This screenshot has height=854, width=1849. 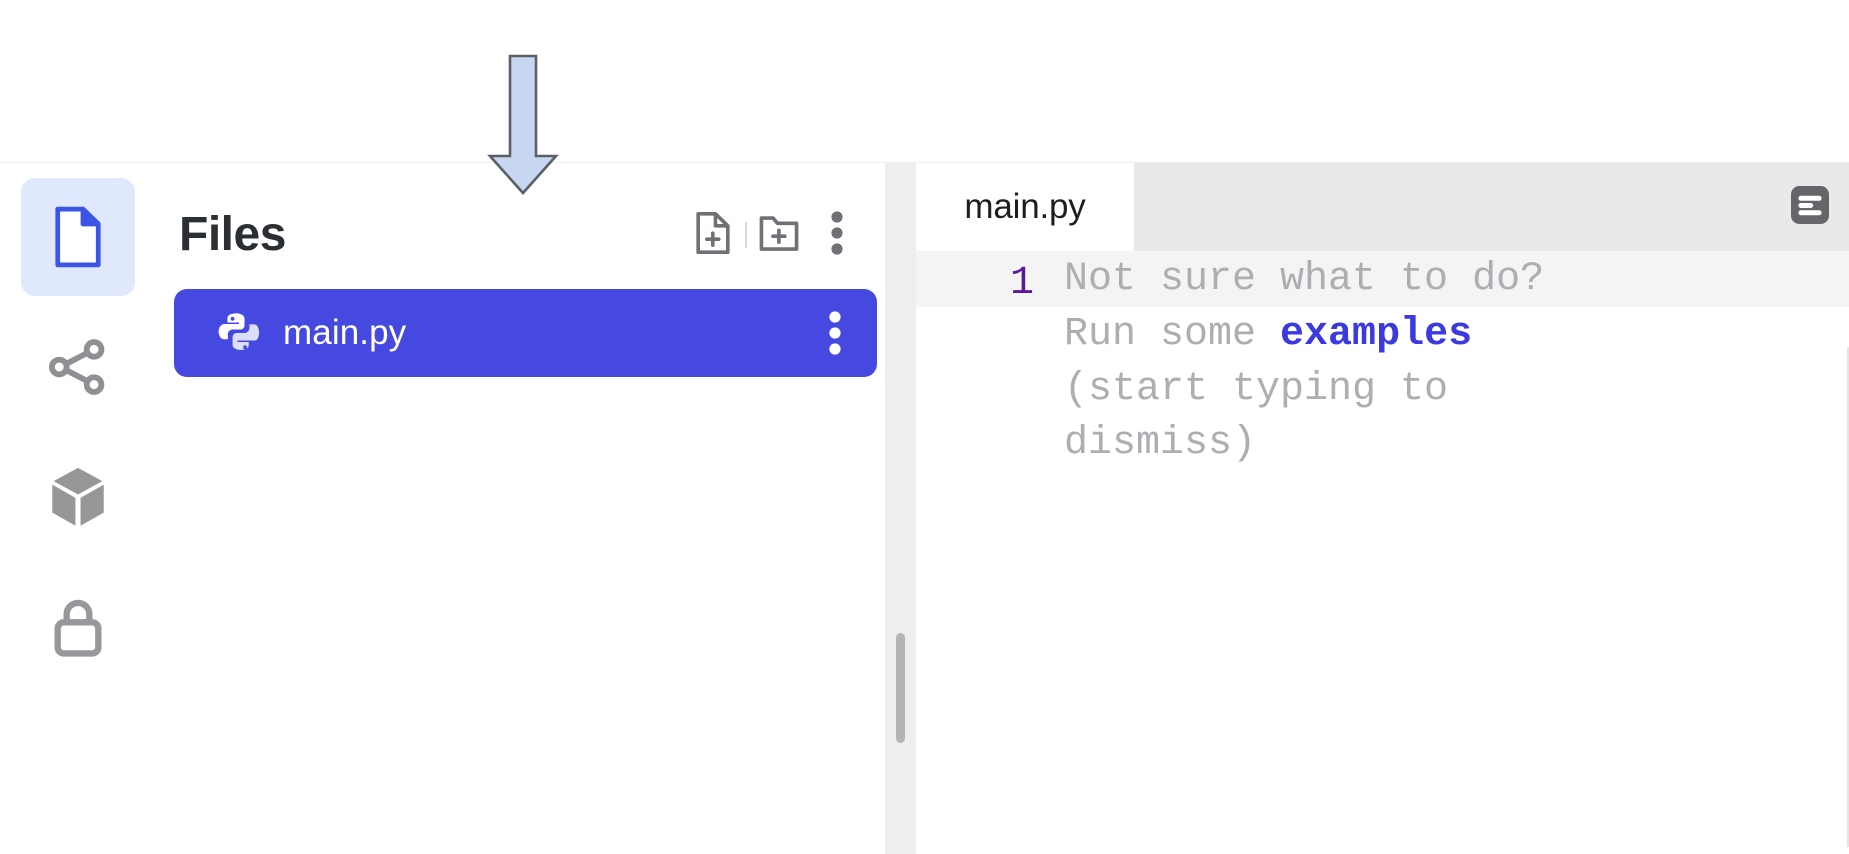 I want to click on left-icon-rail, so click(x=78, y=508).